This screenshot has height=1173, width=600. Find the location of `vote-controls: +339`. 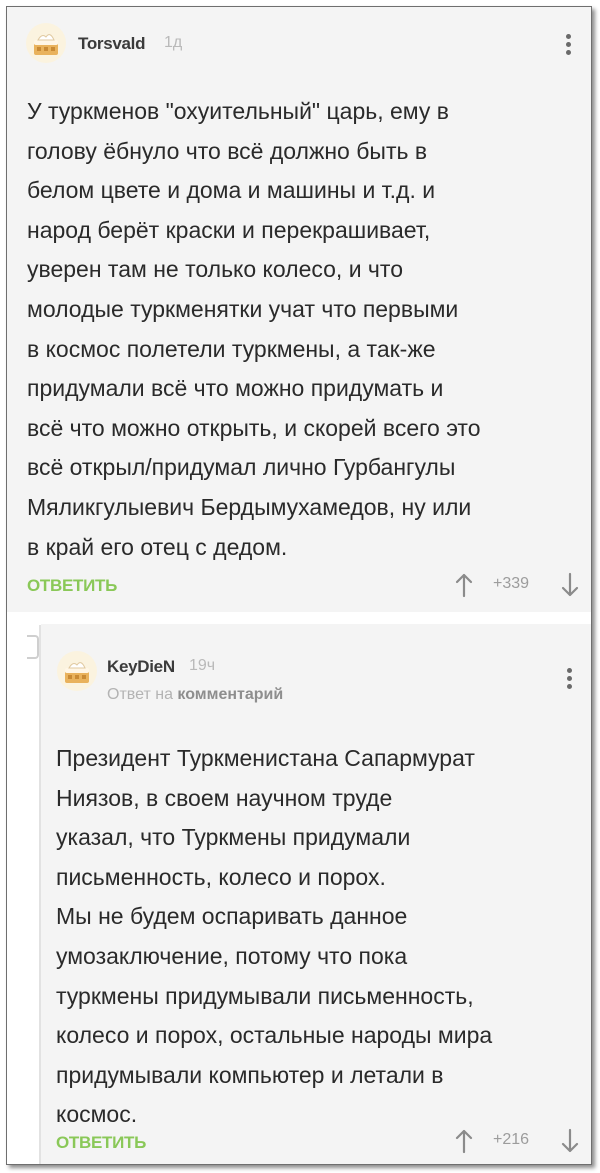

vote-controls: +339 is located at coordinates (518, 585).